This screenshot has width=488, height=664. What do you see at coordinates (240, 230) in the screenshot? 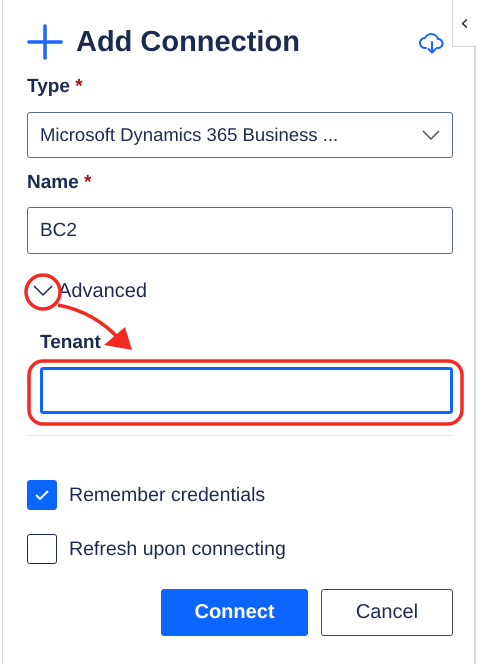
I see `name-field: BC2` at bounding box center [240, 230].